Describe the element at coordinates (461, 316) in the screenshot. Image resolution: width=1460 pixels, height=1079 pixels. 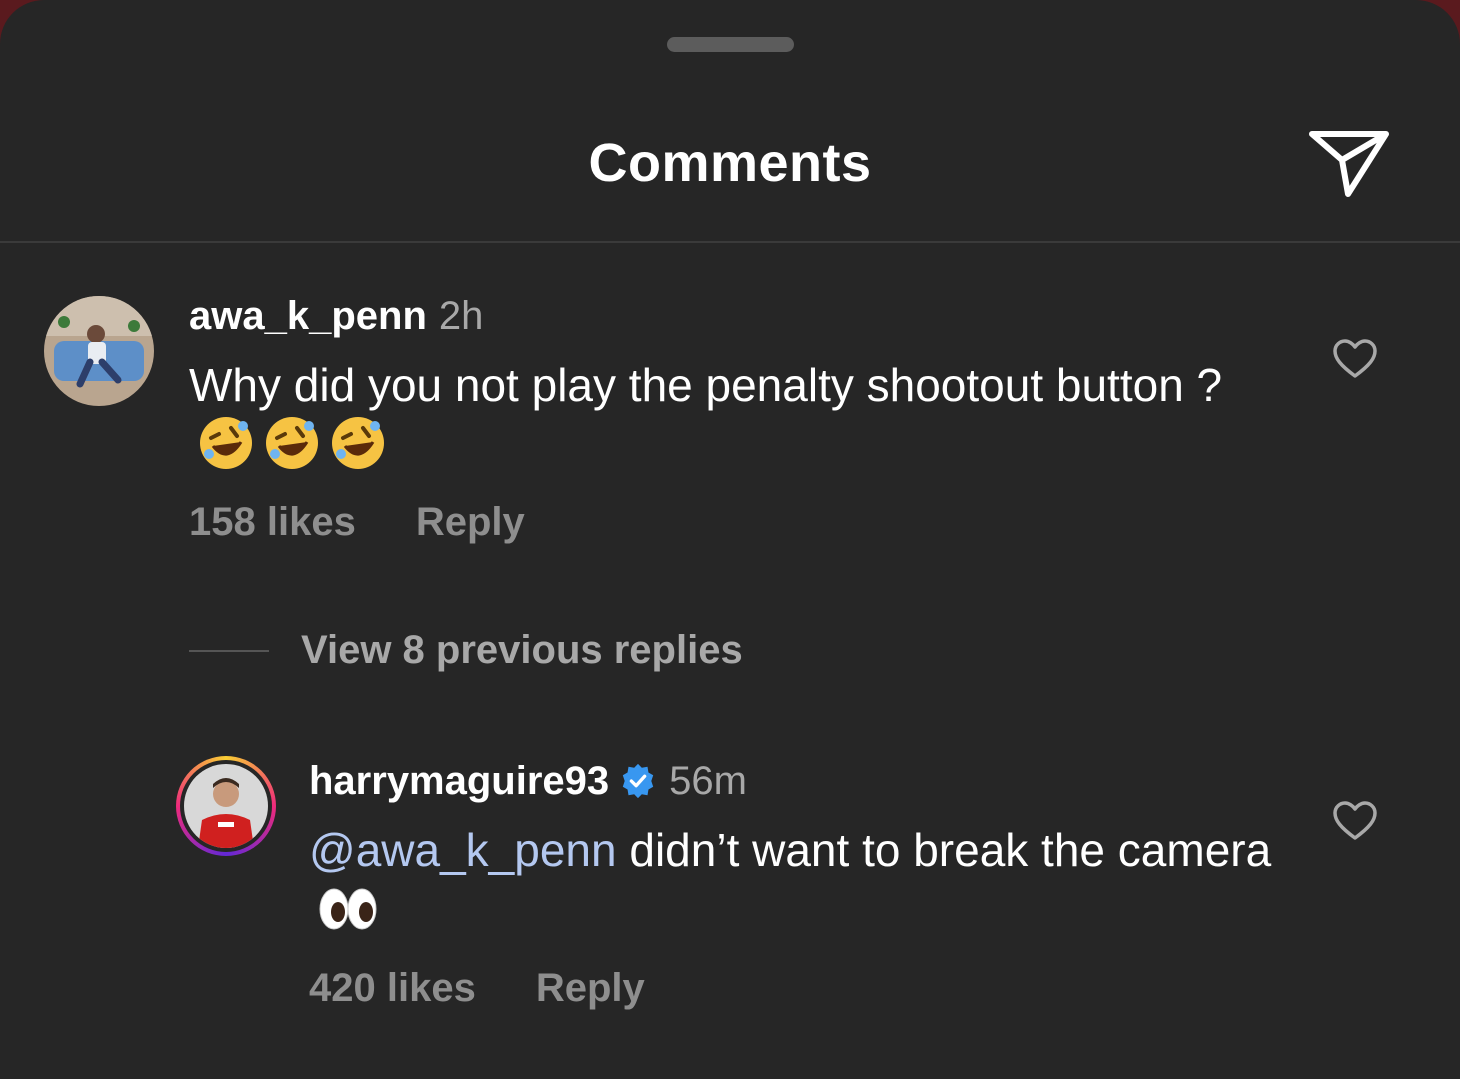
I see `timestamp: 2h` at that location.